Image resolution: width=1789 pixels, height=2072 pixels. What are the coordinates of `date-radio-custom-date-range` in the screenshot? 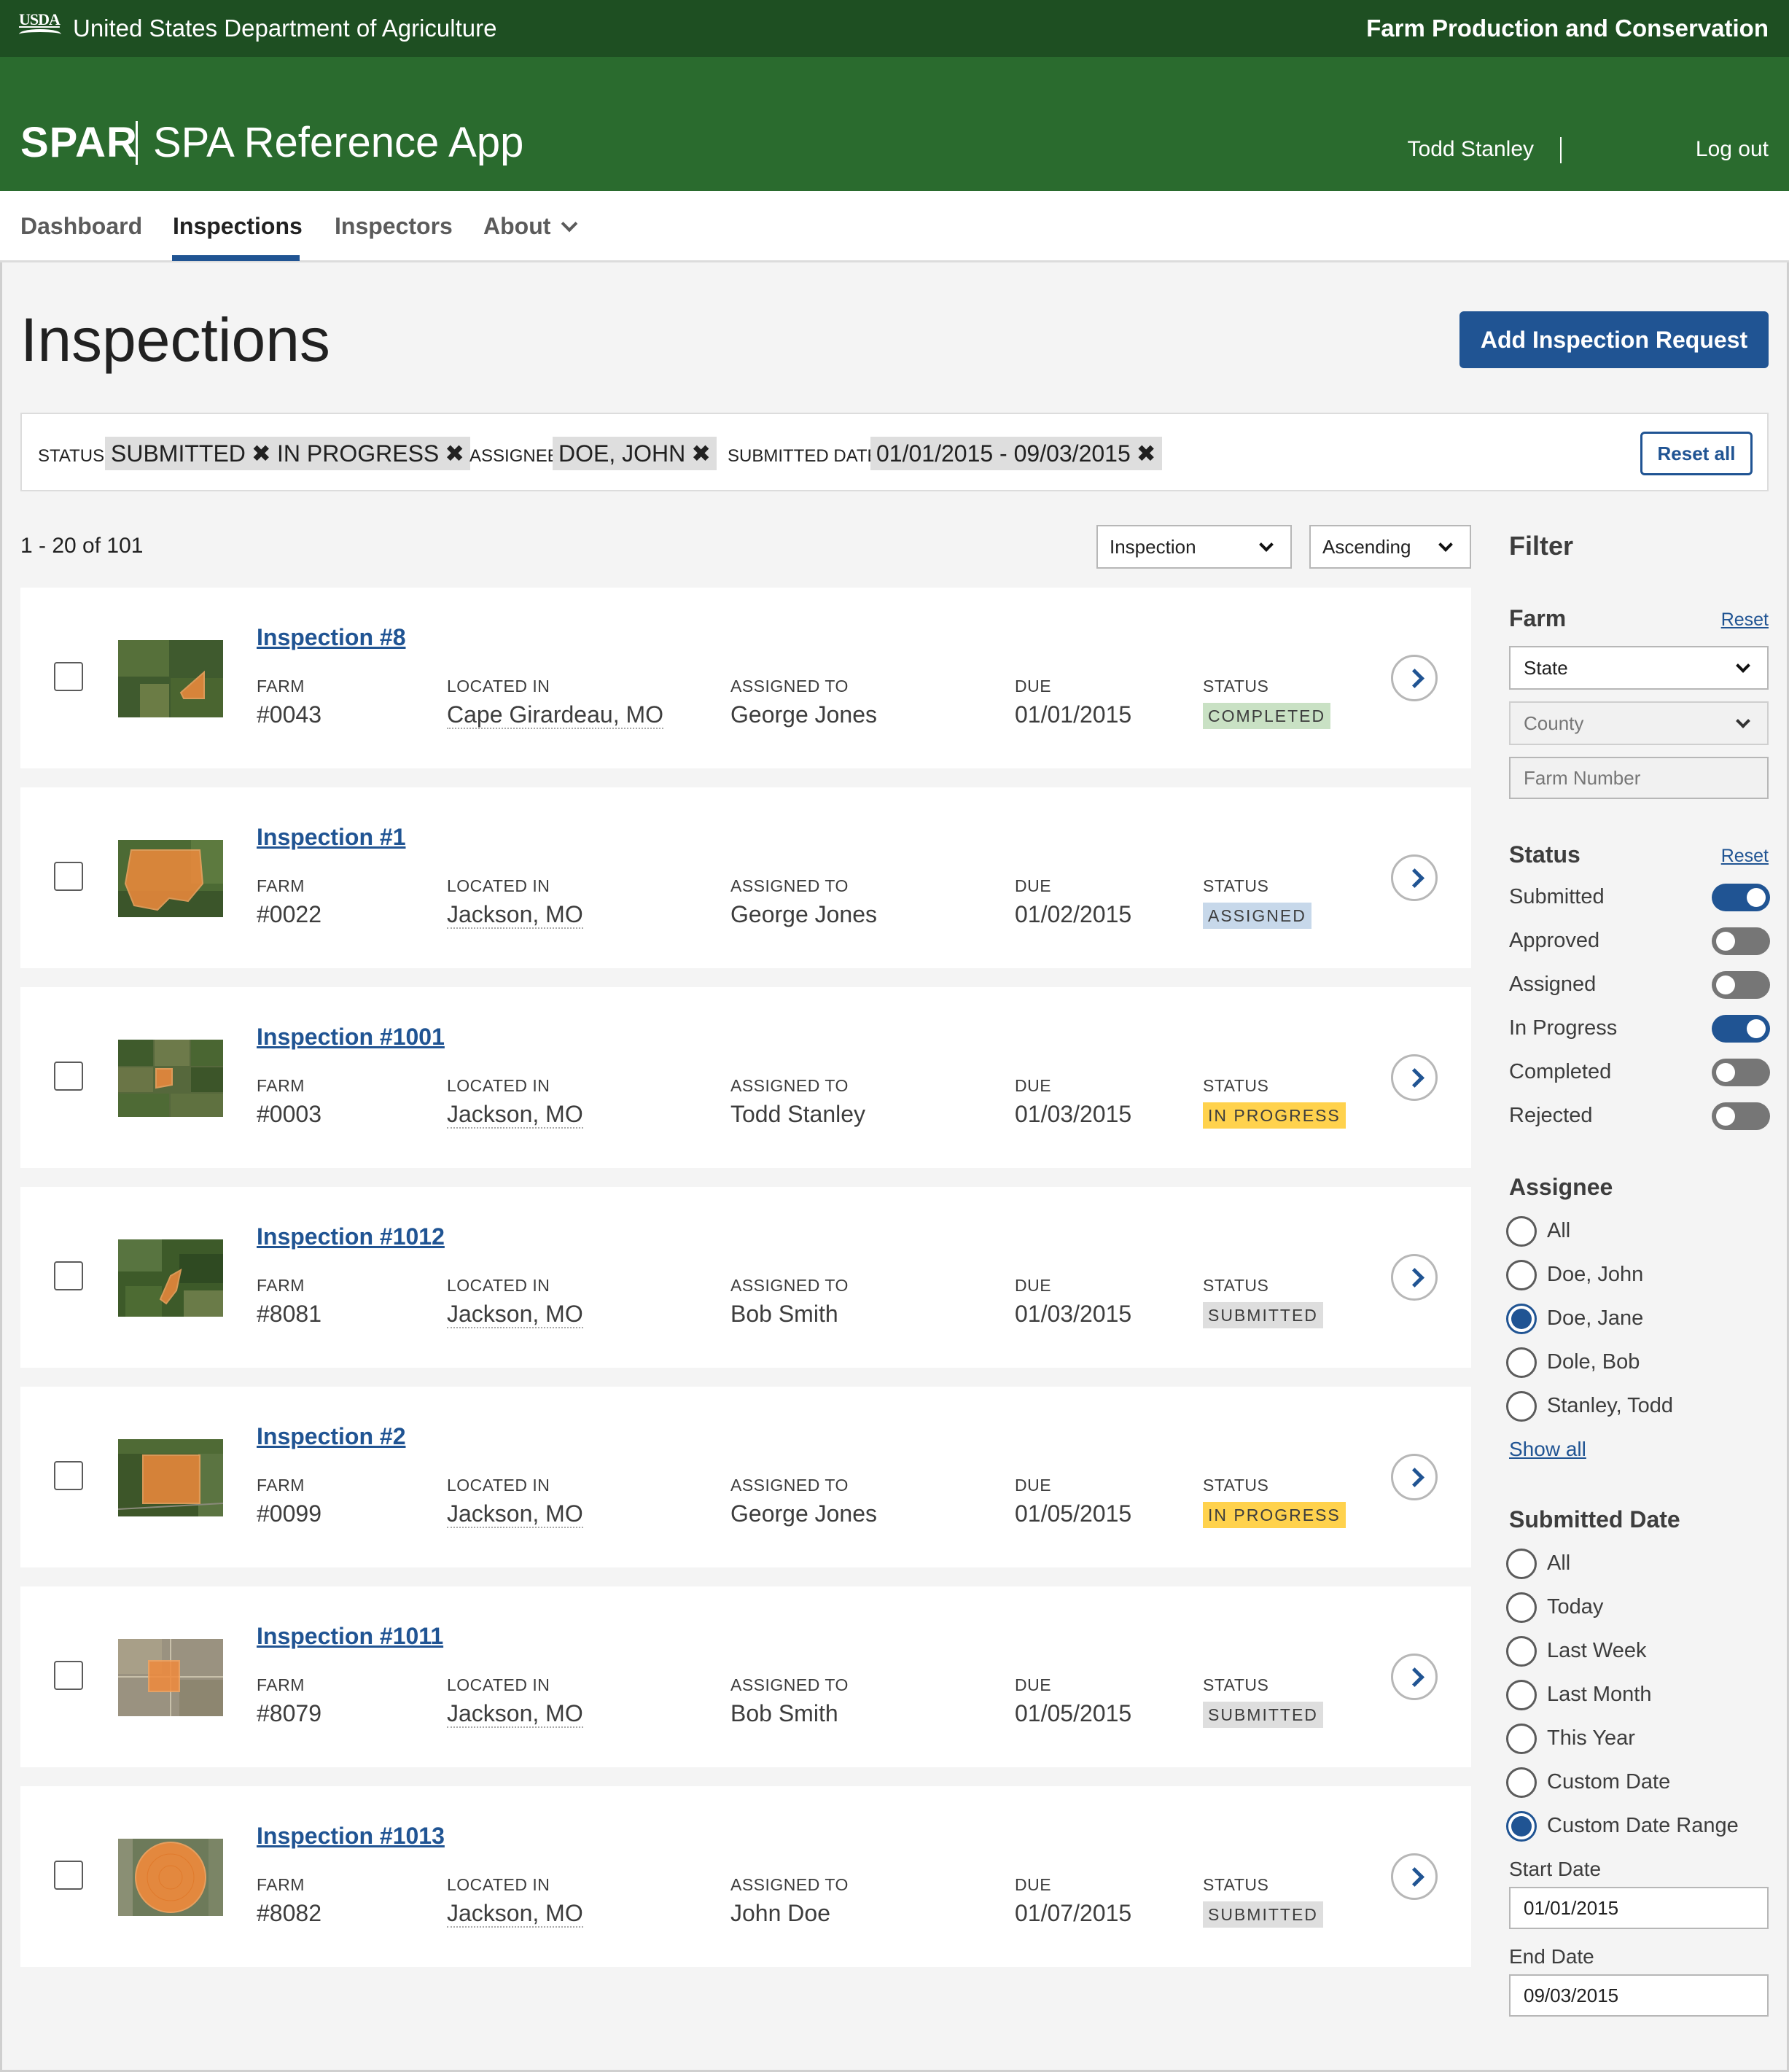 It's located at (1521, 1827).